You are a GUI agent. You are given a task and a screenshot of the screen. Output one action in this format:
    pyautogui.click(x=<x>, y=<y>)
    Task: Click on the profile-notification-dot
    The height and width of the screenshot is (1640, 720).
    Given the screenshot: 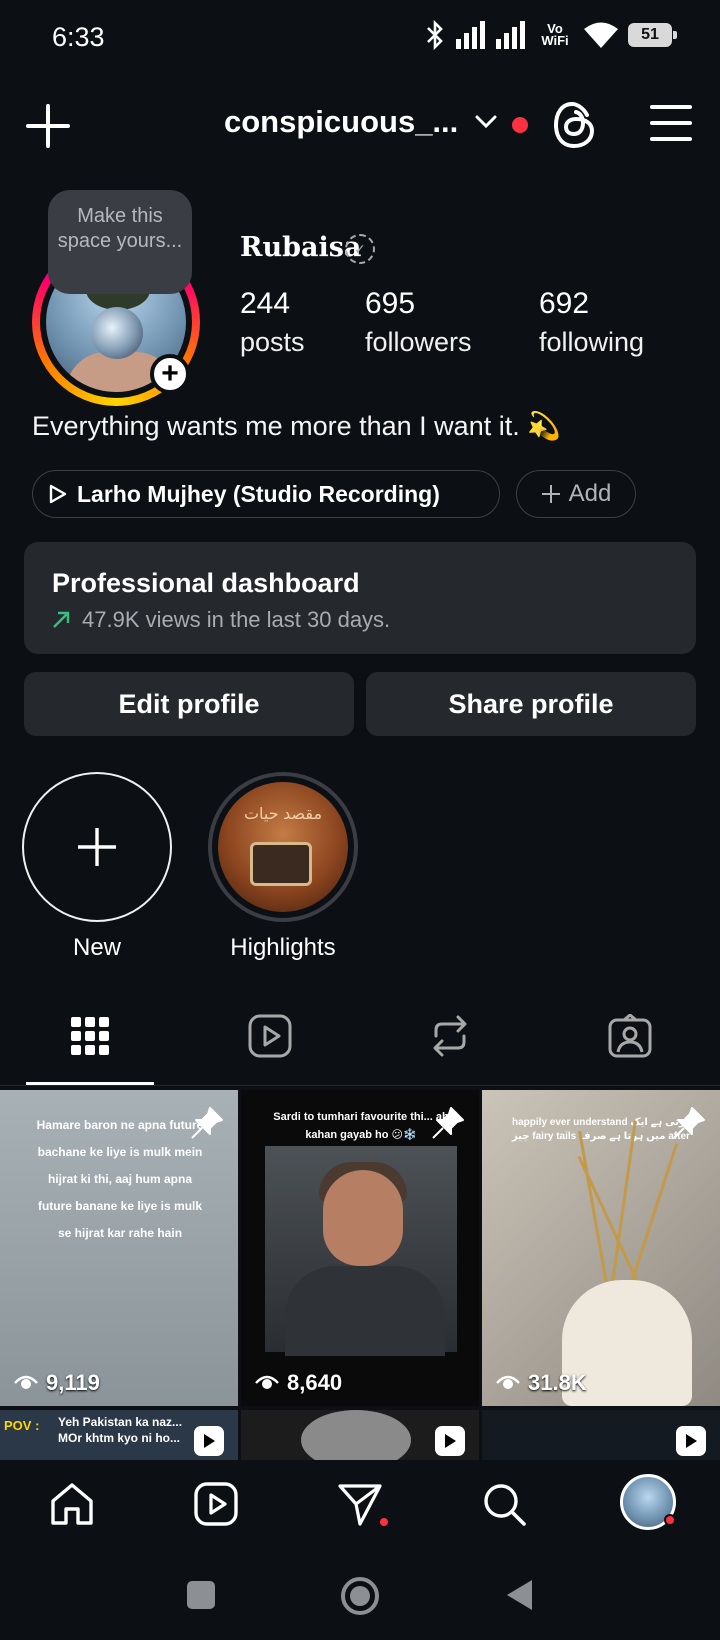 What is the action you would take?
    pyautogui.click(x=670, y=1520)
    